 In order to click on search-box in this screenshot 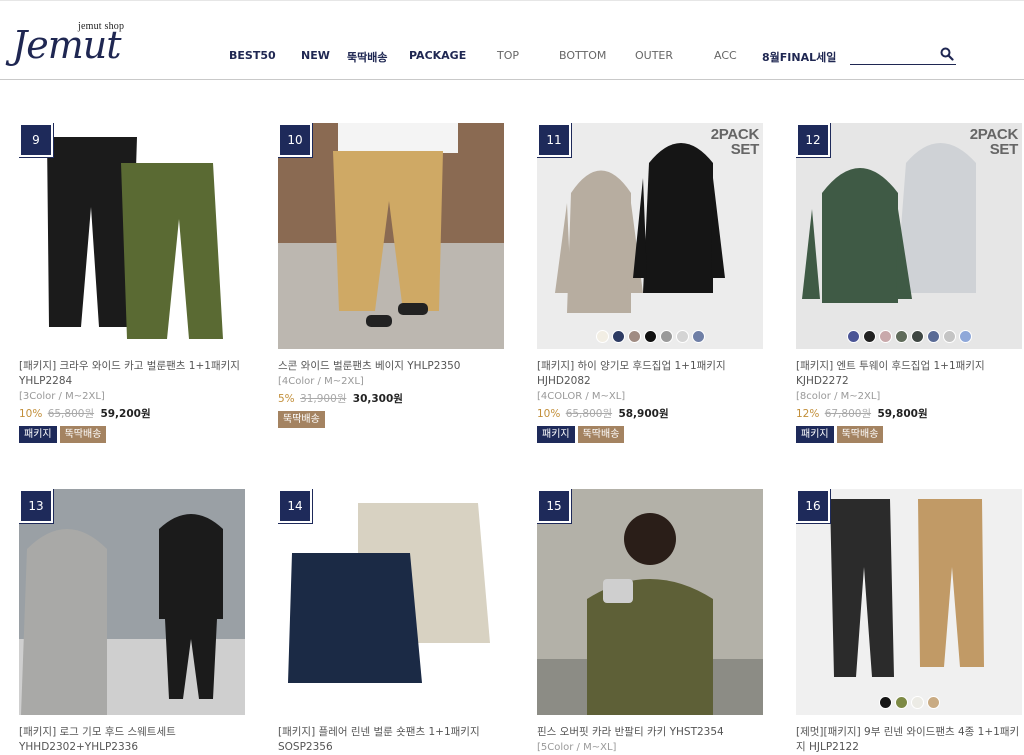, I will do `click(903, 55)`.